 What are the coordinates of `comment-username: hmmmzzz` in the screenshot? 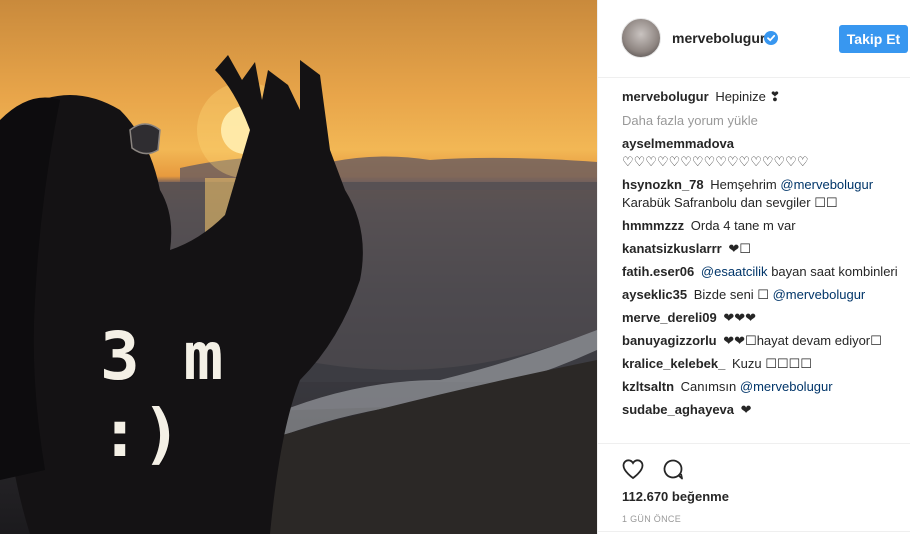 It's located at (653, 225).